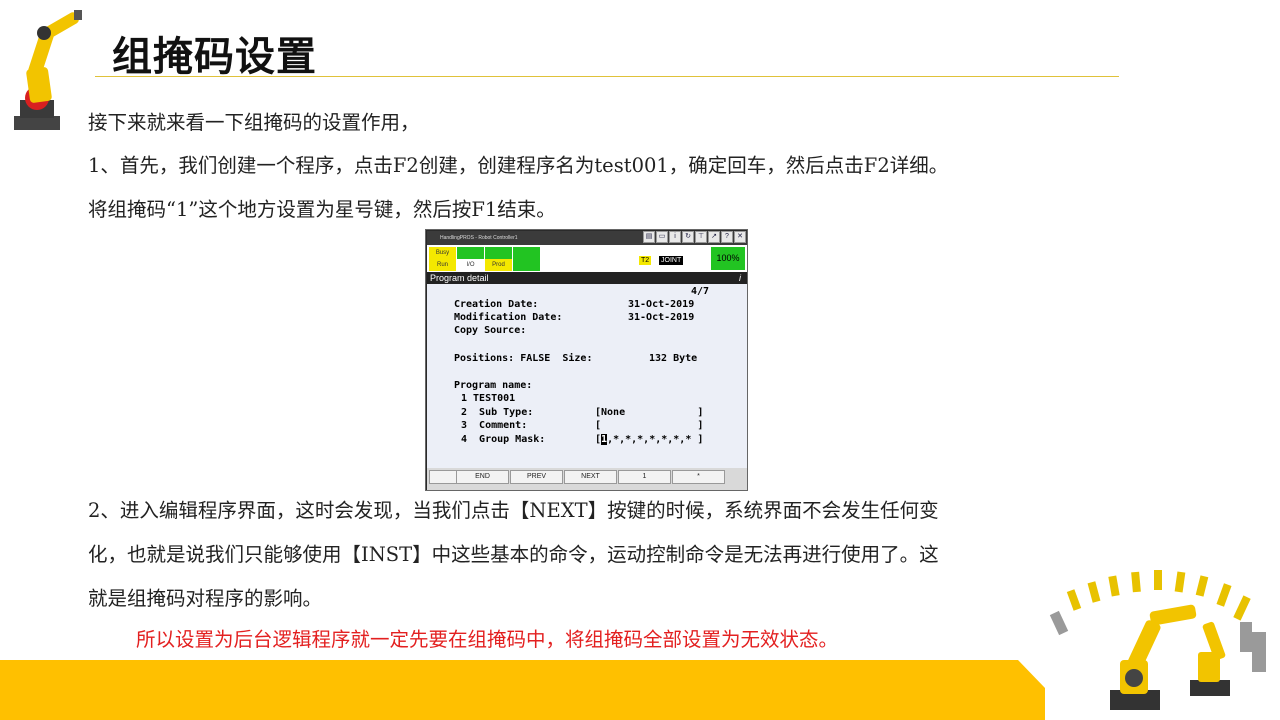 The width and height of the screenshot is (1280, 720). I want to click on creation-date-label: Creation Date:, so click(496, 304).